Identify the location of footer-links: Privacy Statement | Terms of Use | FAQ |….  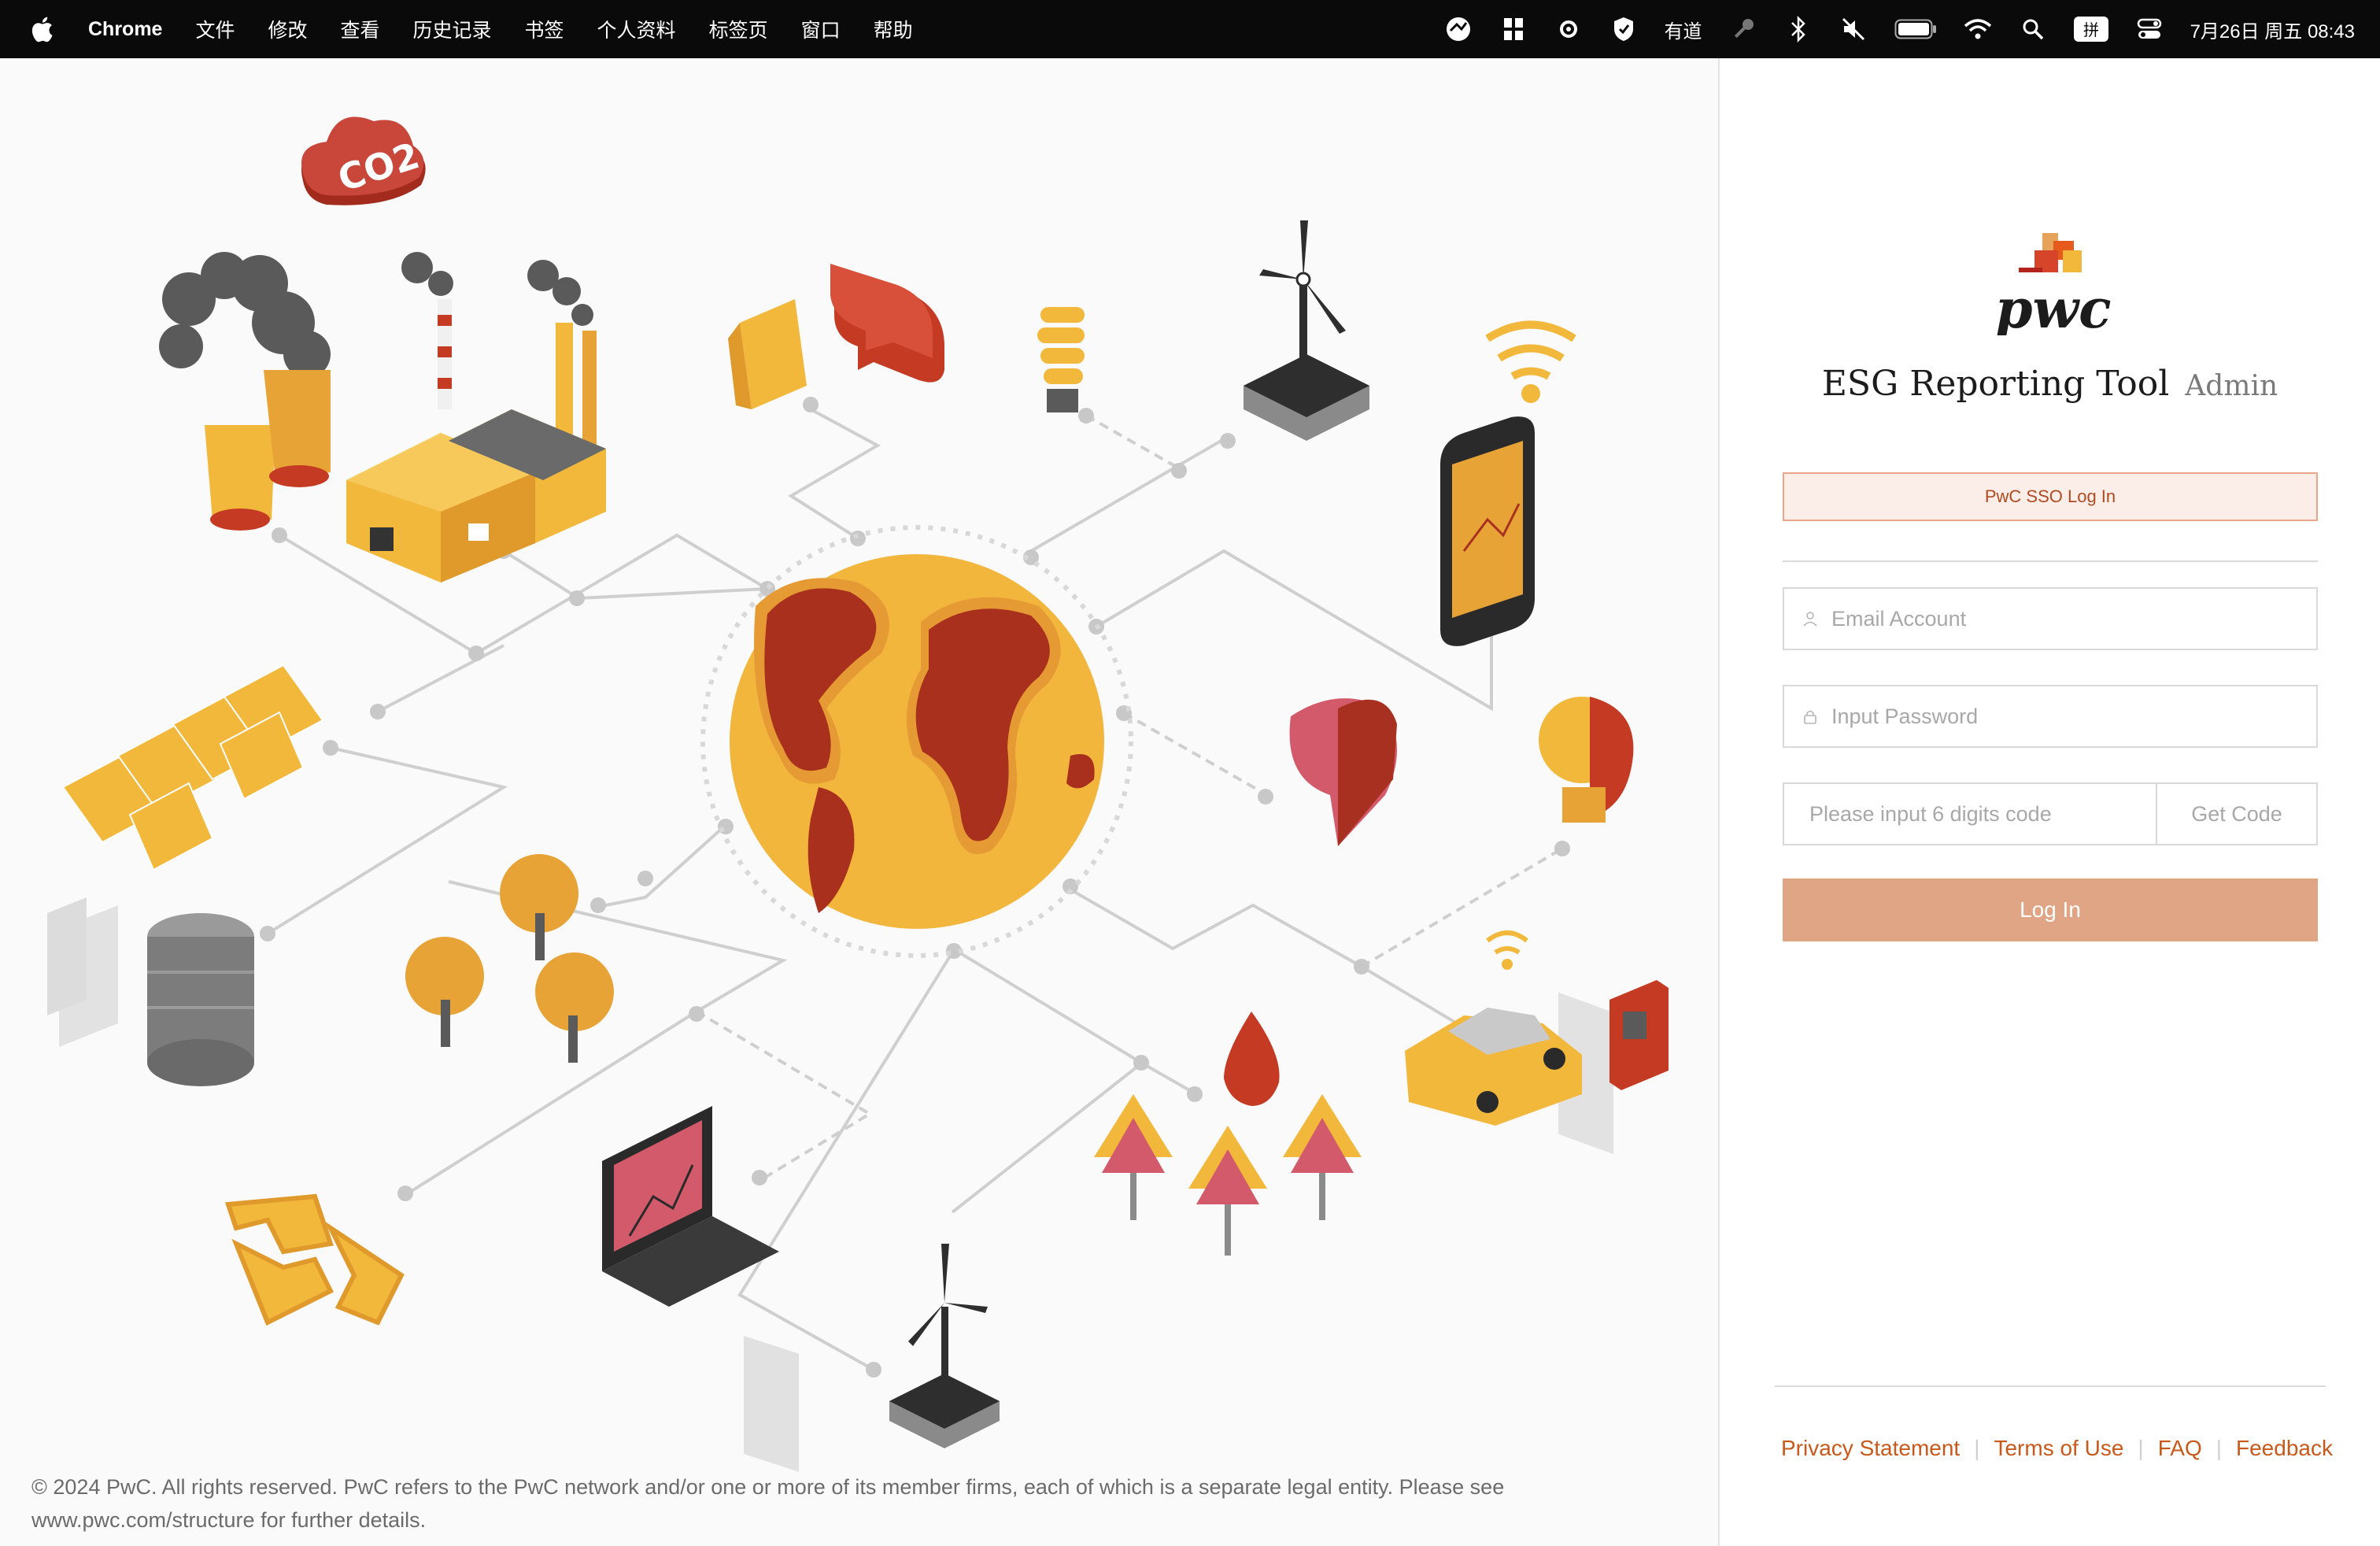
(2057, 1449).